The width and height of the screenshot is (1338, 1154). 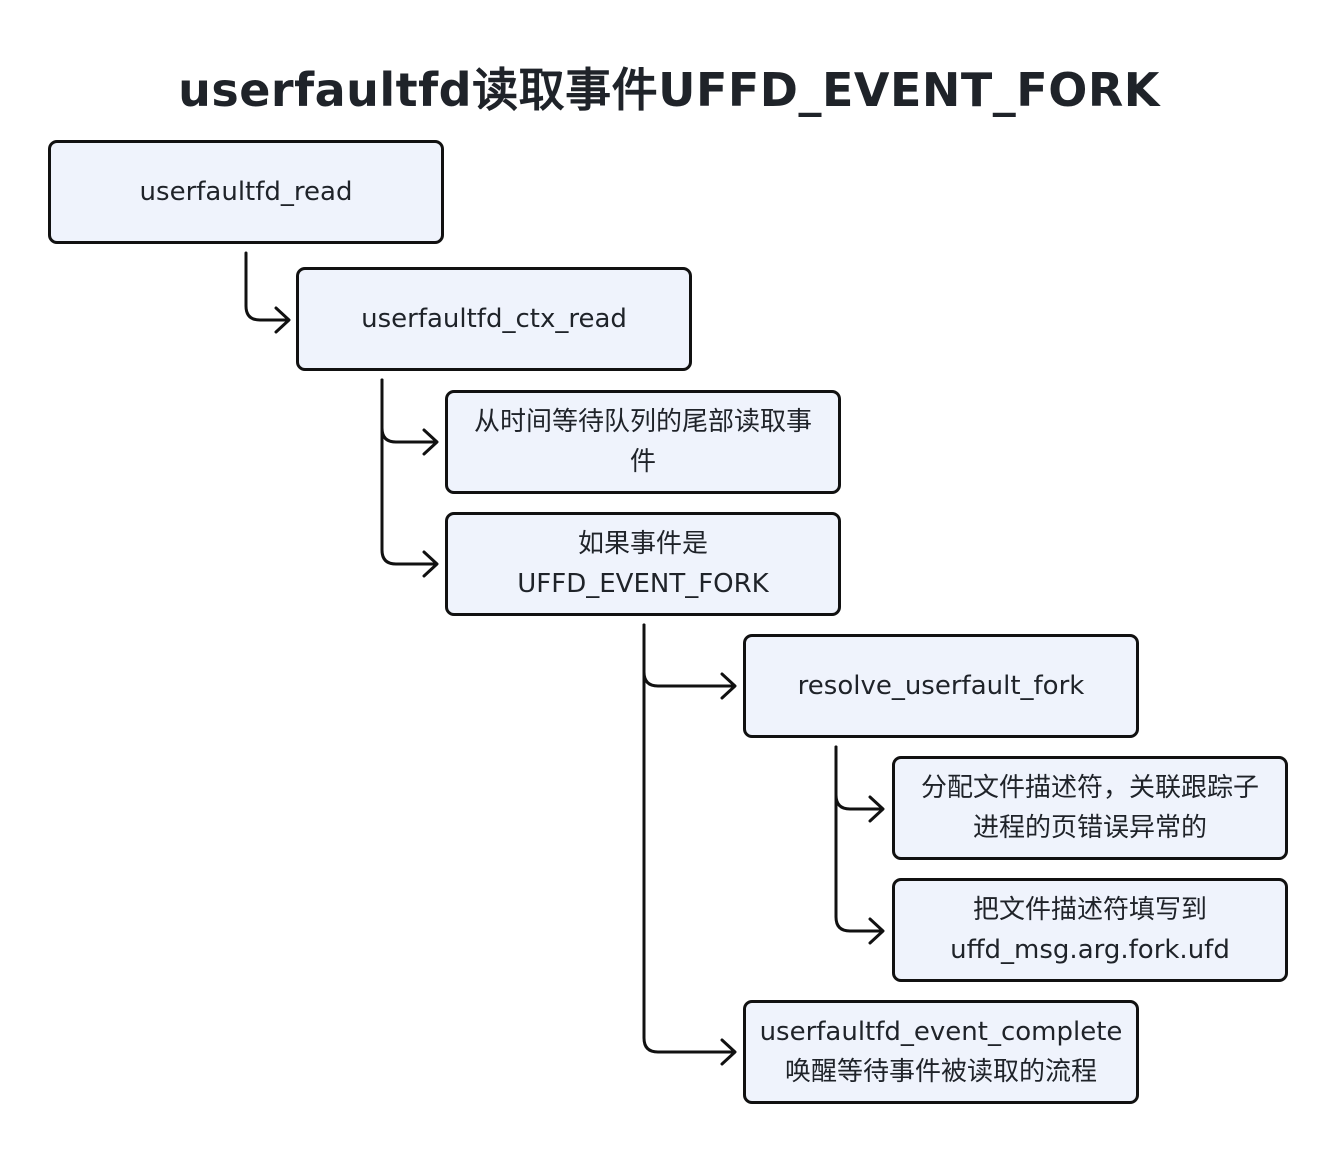 I want to click on node-label-line: UFFD_EVENT_FORK, so click(x=643, y=584).